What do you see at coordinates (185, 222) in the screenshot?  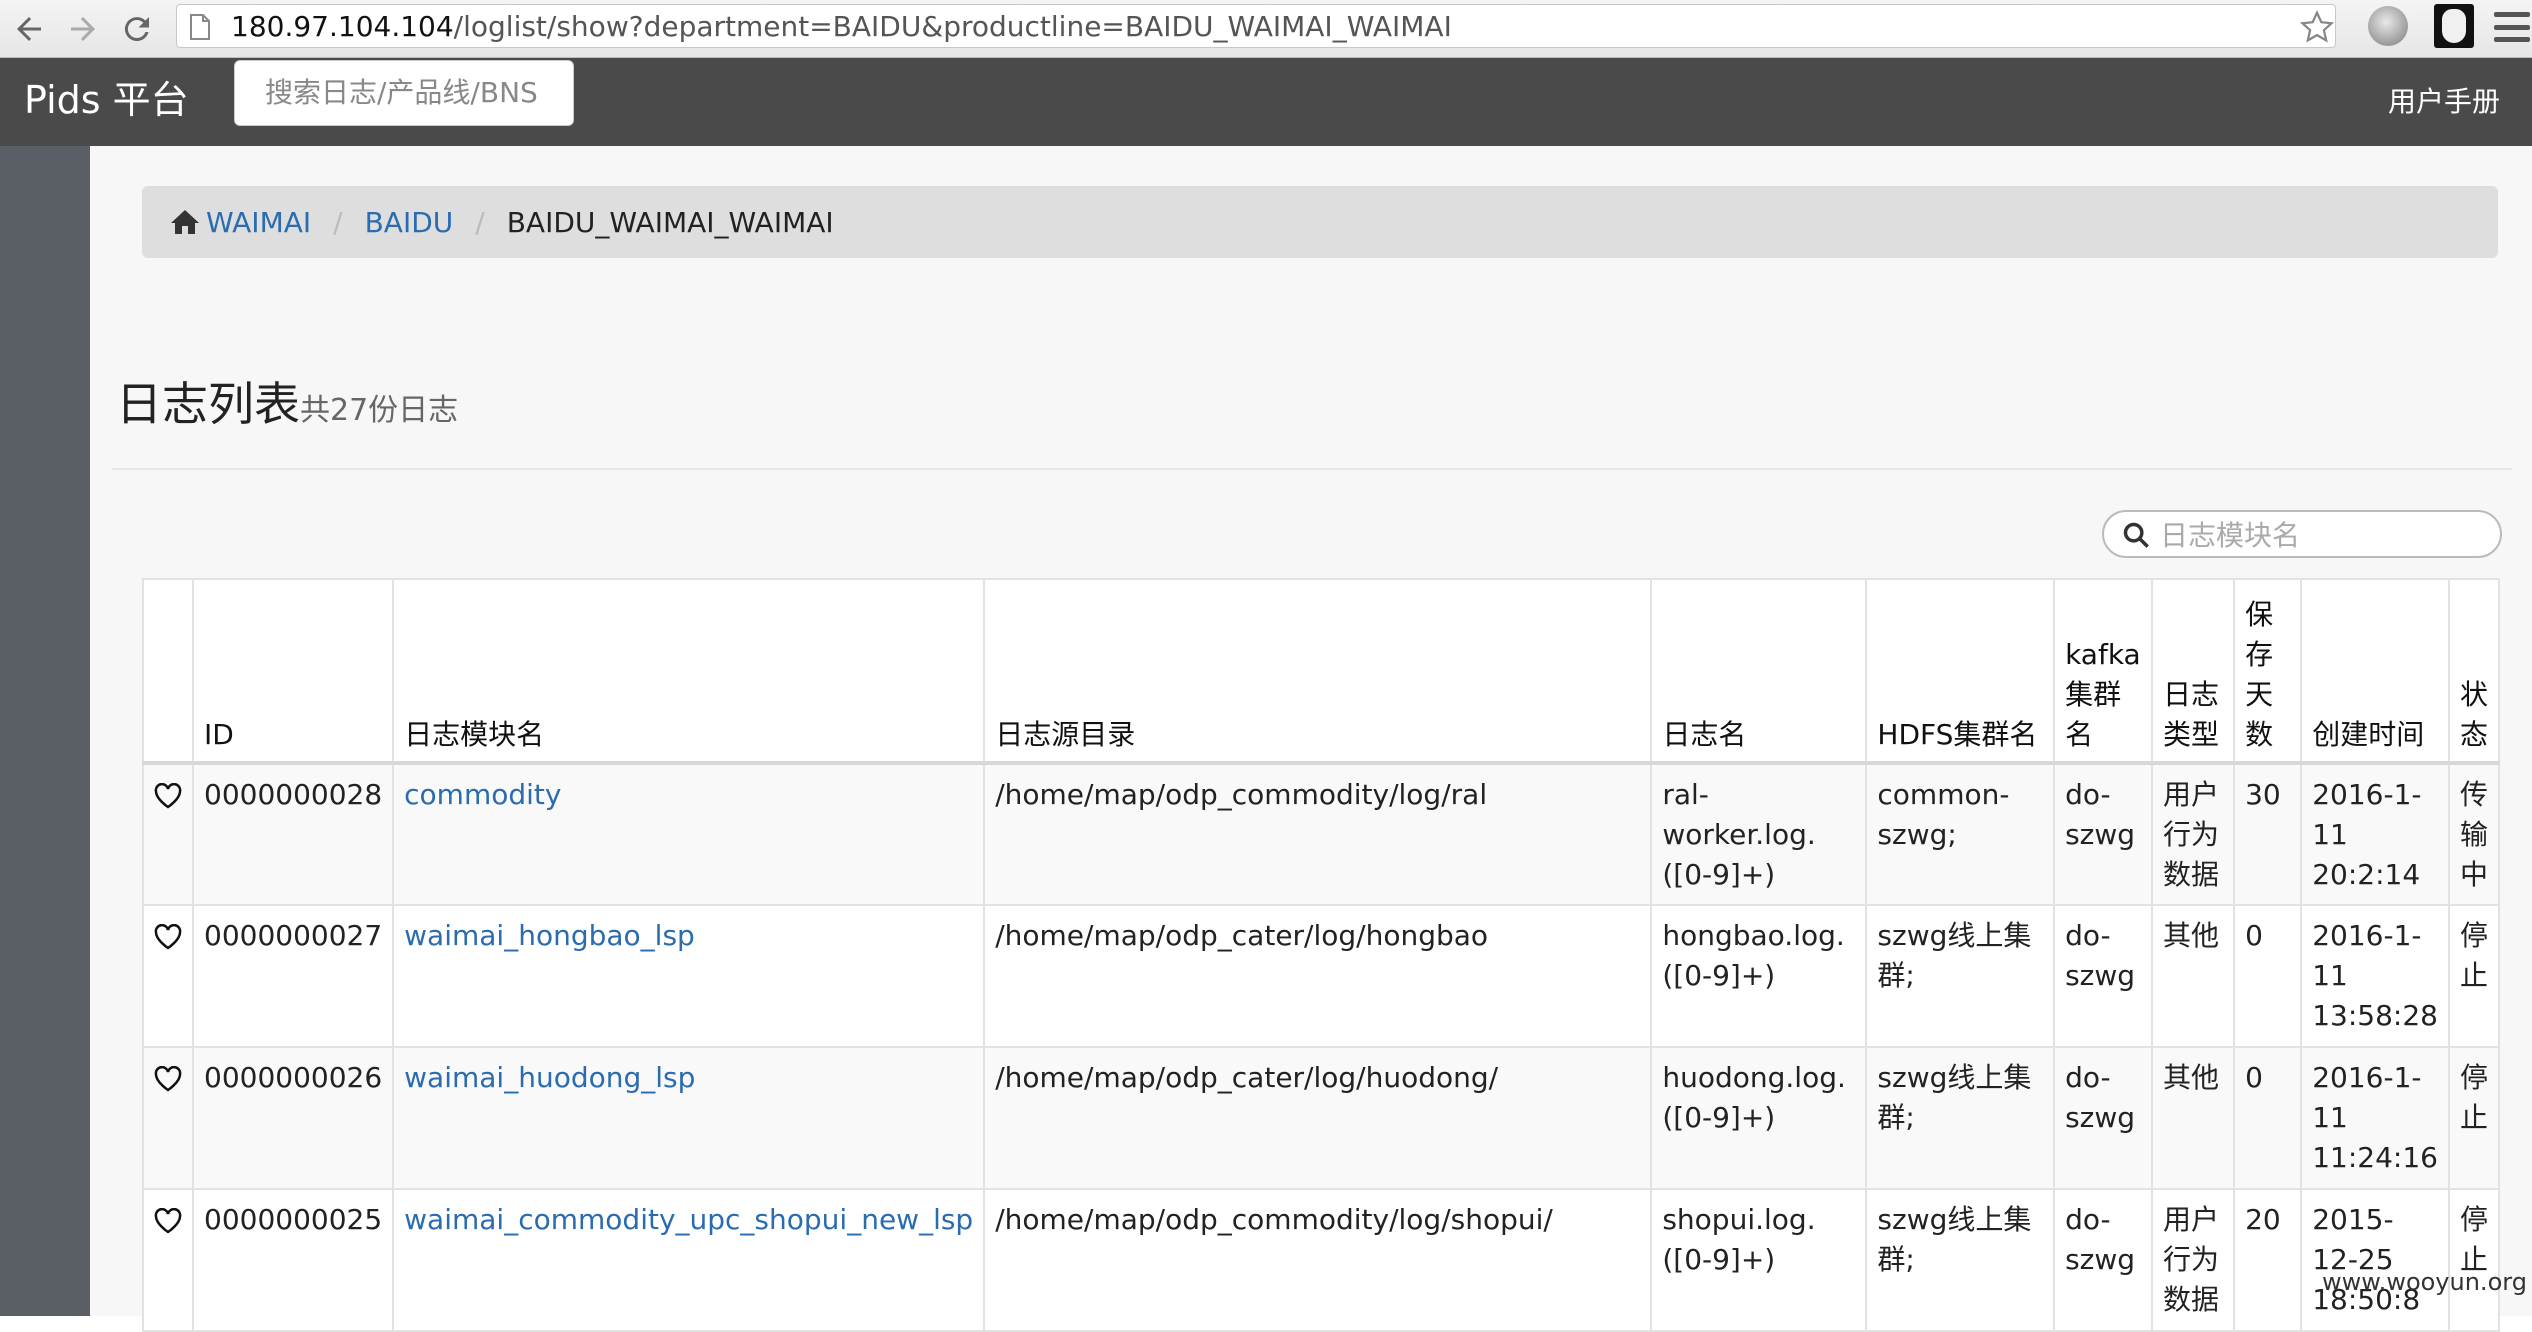 I see `home-icon` at bounding box center [185, 222].